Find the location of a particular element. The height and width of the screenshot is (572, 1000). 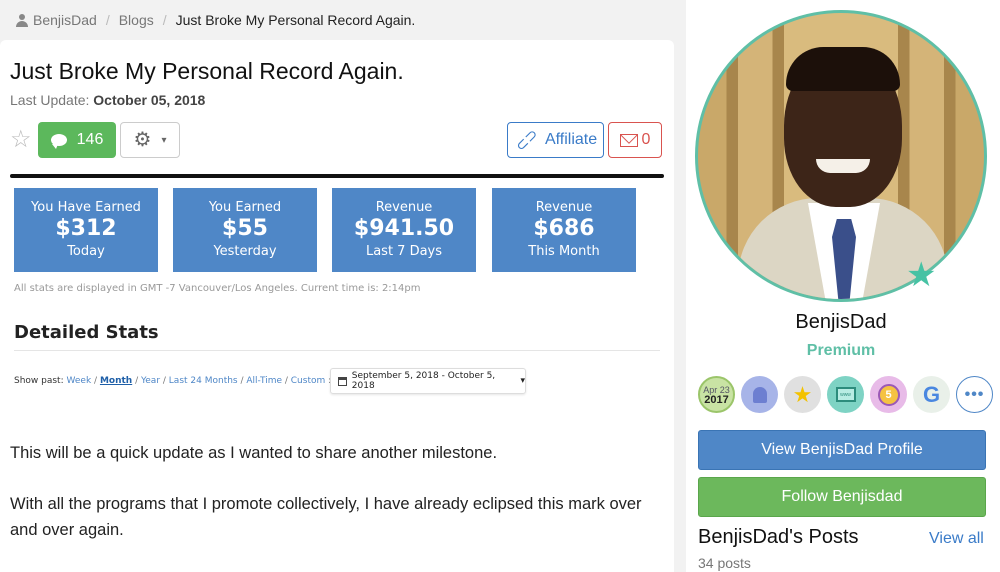

join-date-badge: Apr 23 2017 is located at coordinates (716, 394).